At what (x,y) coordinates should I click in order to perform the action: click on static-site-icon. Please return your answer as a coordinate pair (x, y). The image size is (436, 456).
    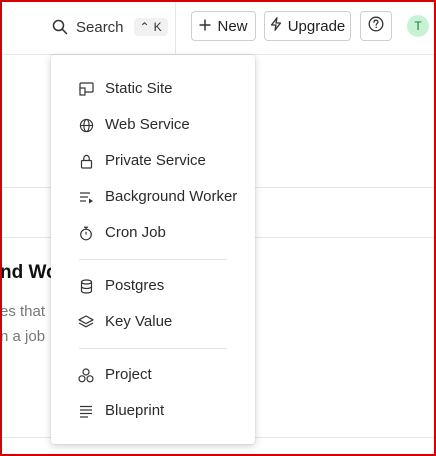
    Looking at the image, I should click on (86, 89).